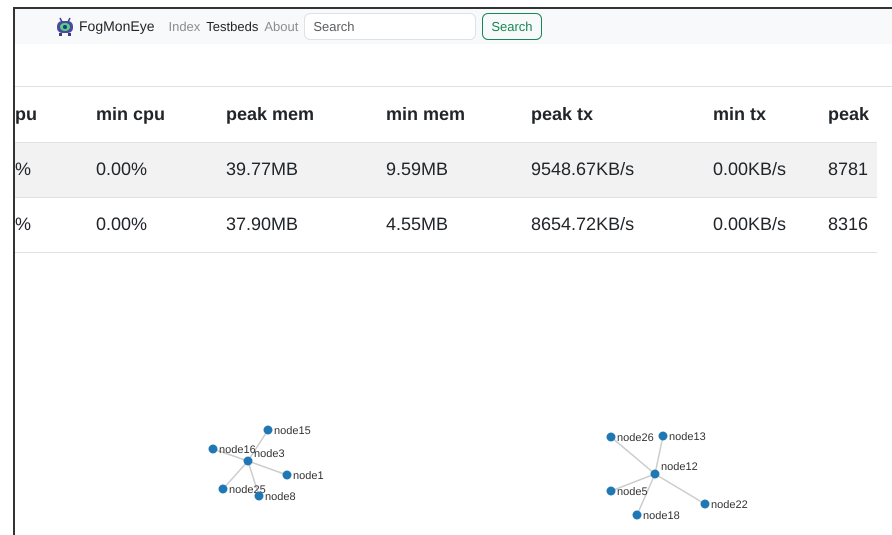  What do you see at coordinates (308, 476) in the screenshot?
I see `node-label: node1` at bounding box center [308, 476].